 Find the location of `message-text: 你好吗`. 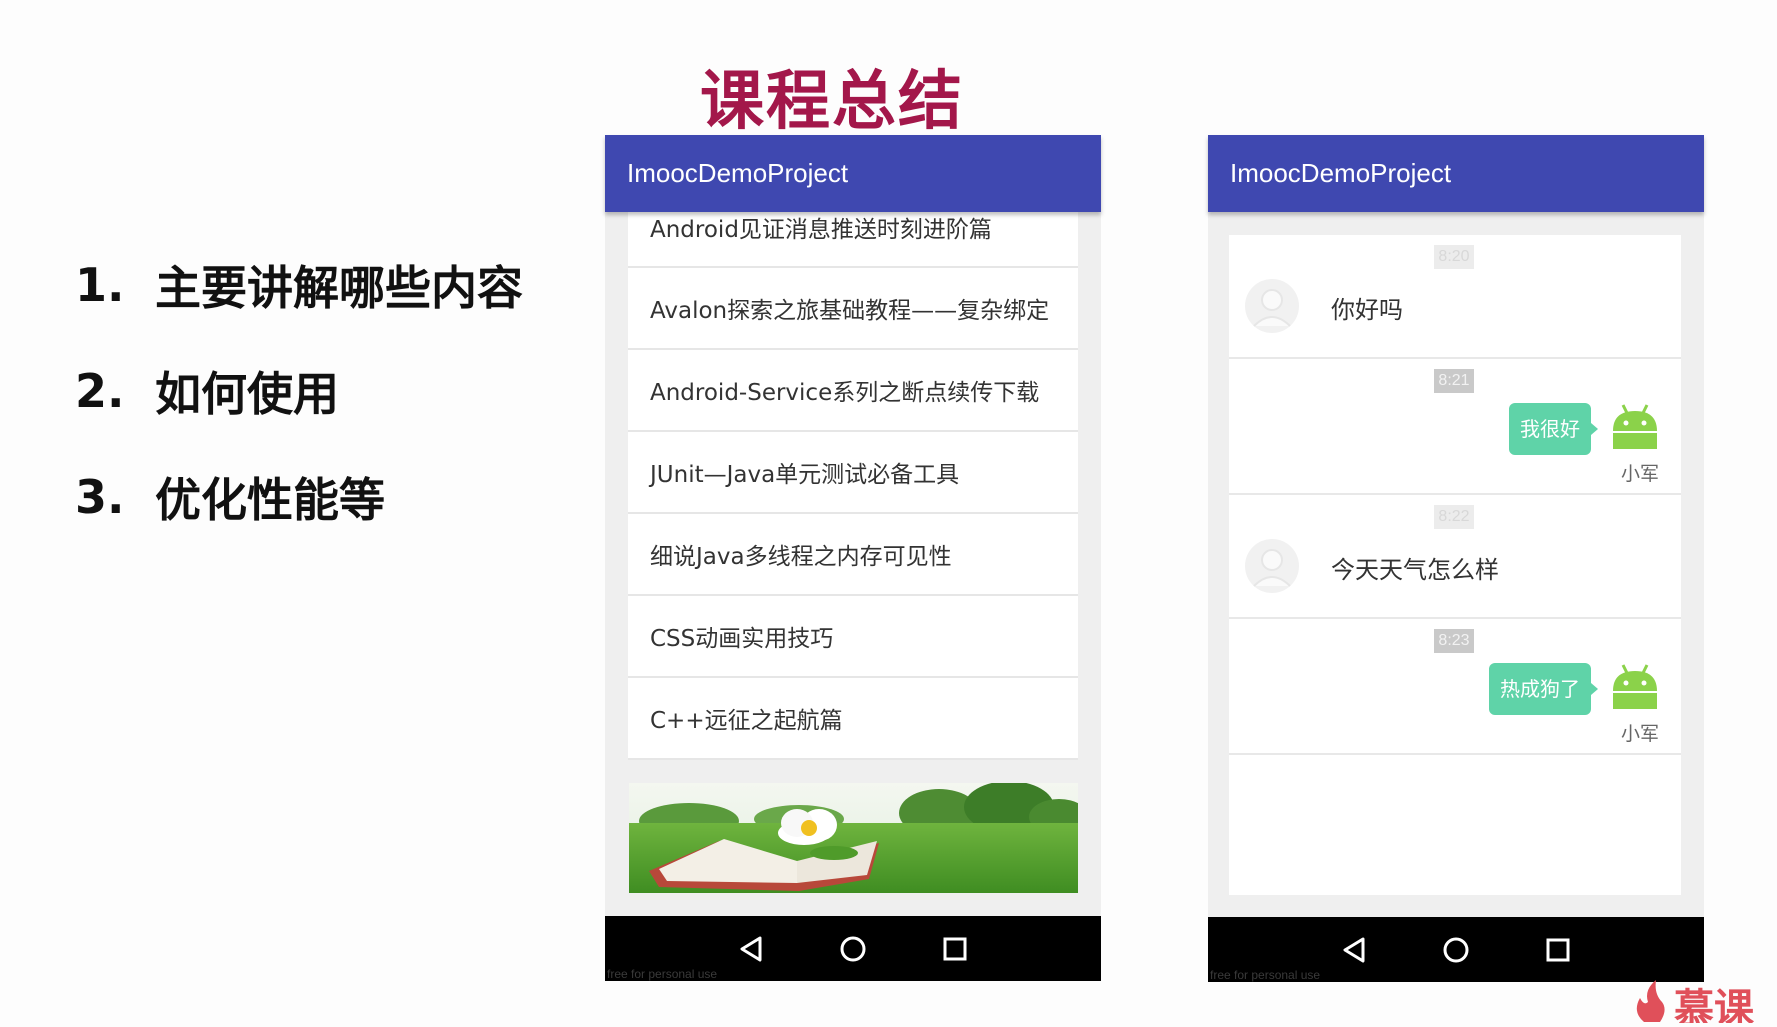

message-text: 你好吗 is located at coordinates (1367, 310).